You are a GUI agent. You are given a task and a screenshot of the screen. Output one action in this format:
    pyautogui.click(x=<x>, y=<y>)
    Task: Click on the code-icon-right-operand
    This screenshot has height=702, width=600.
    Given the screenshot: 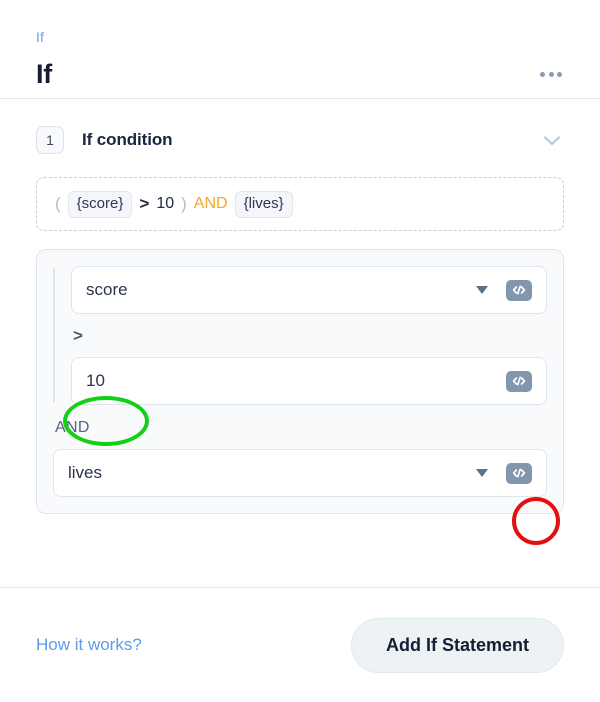 What is the action you would take?
    pyautogui.click(x=519, y=381)
    